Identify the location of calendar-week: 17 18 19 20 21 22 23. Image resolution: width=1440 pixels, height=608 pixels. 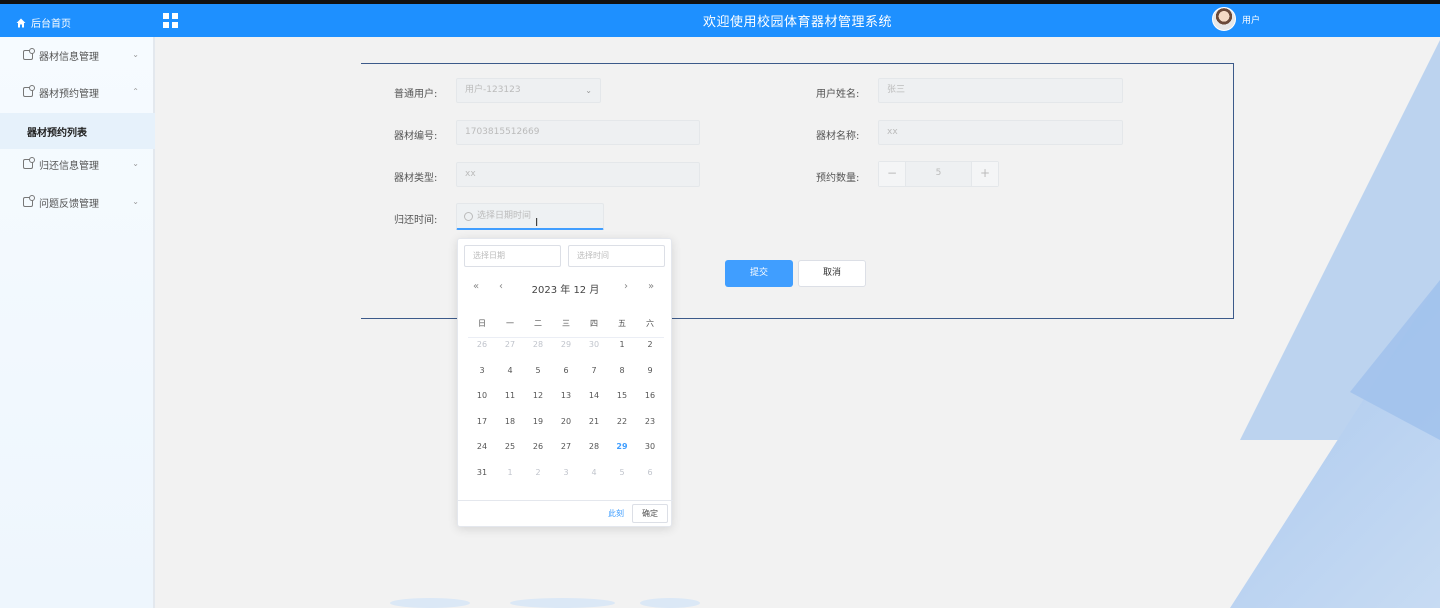
(566, 422).